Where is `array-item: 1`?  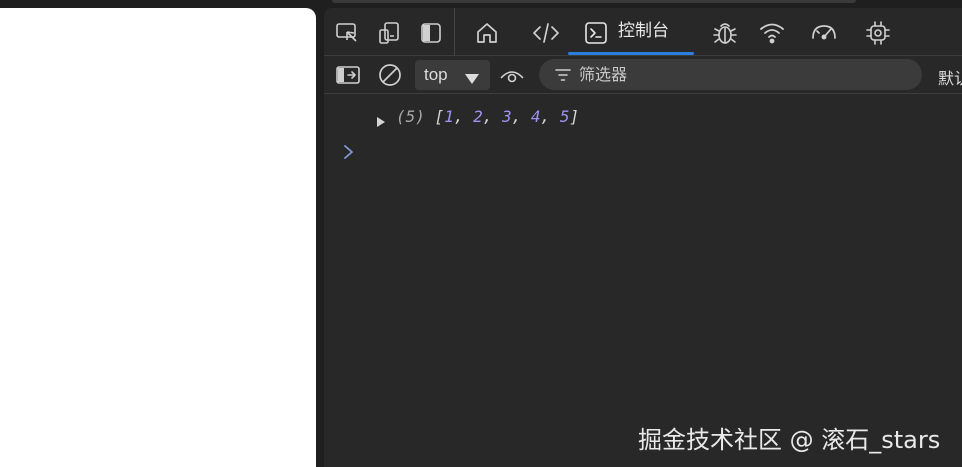
array-item: 1 is located at coordinates (449, 116).